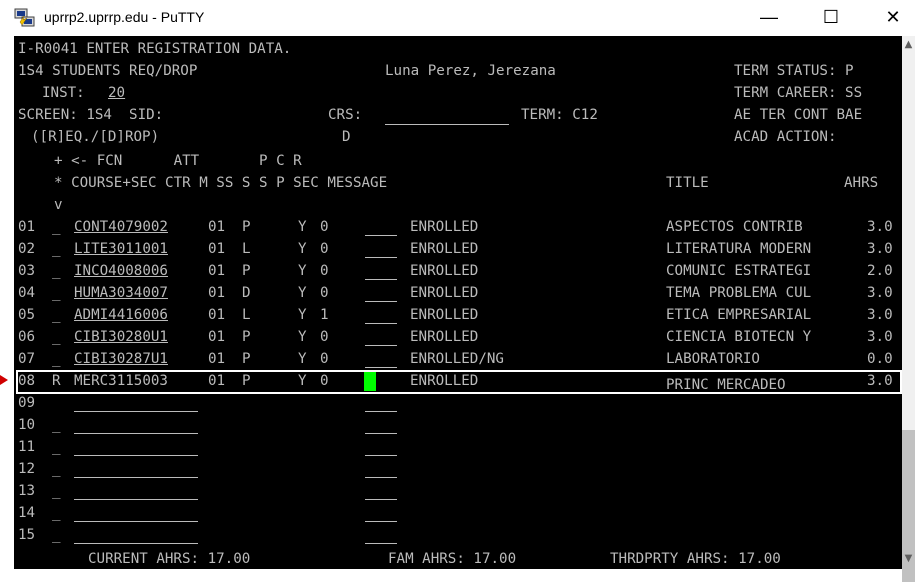  I want to click on course-sec-field: INCO4008006, so click(121, 271).